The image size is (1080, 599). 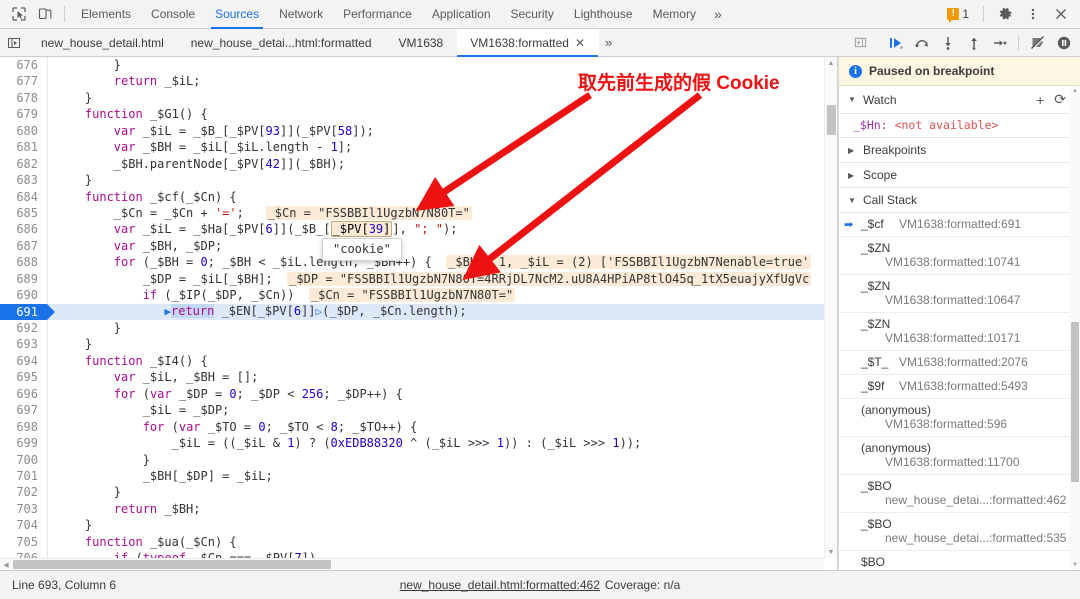 I want to click on code-line: 692 }, so click(x=418, y=328).